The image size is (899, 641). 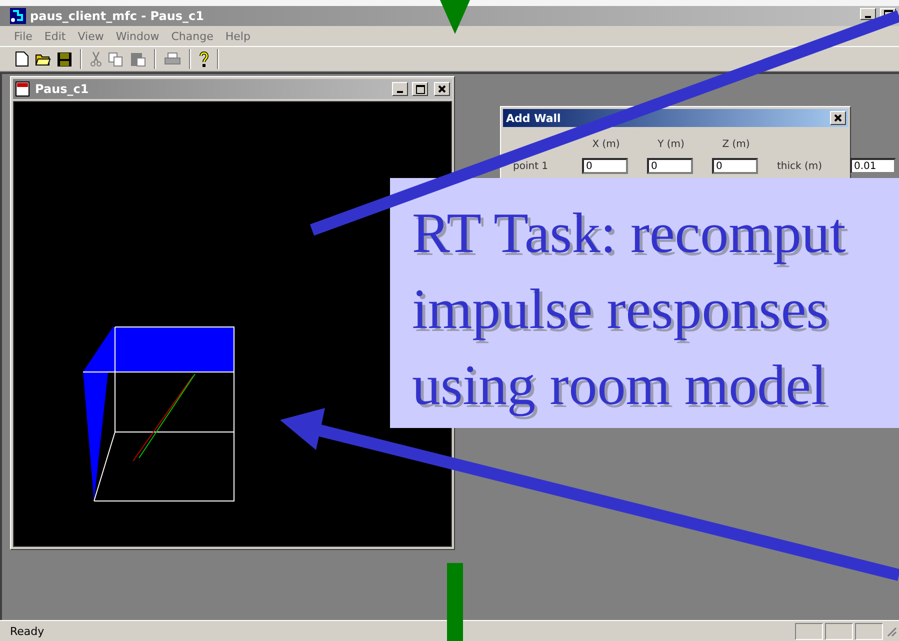 What do you see at coordinates (620, 386) in the screenshot?
I see `annotation-text: using room model` at bounding box center [620, 386].